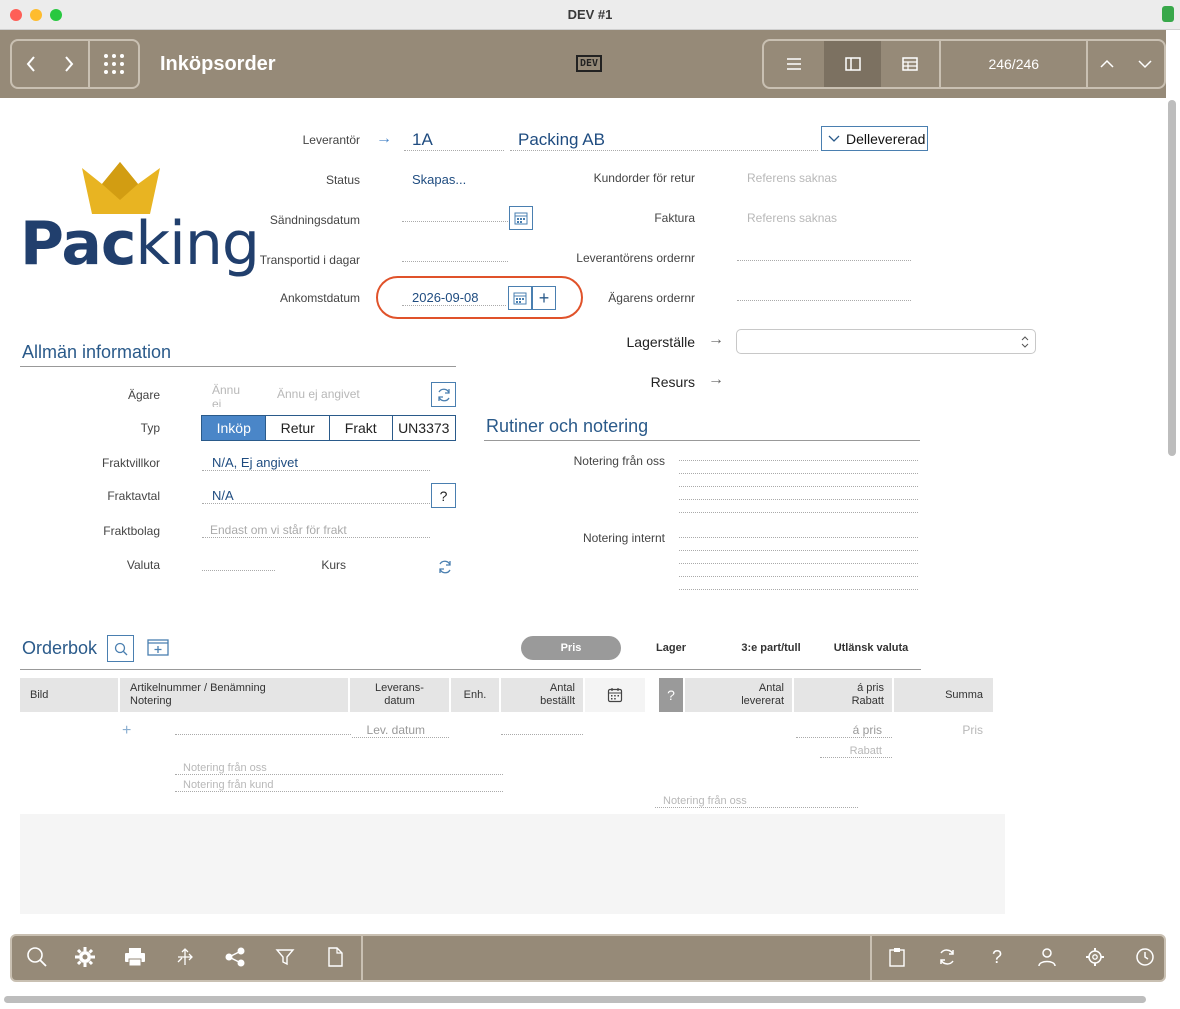 The image size is (1180, 1009). What do you see at coordinates (316, 496) in the screenshot?
I see `fraktavtal-value: N/A` at bounding box center [316, 496].